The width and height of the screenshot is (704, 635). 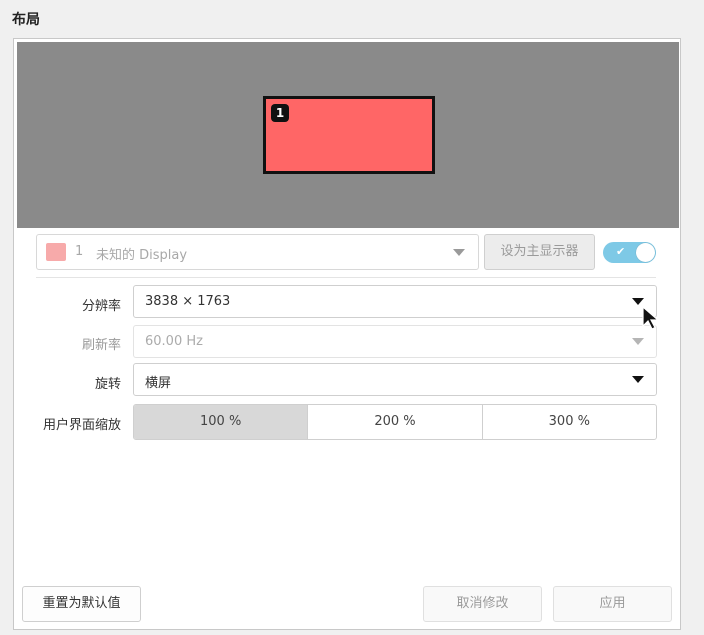 What do you see at coordinates (482, 604) in the screenshot?
I see `revert-changes-button: 取消修改` at bounding box center [482, 604].